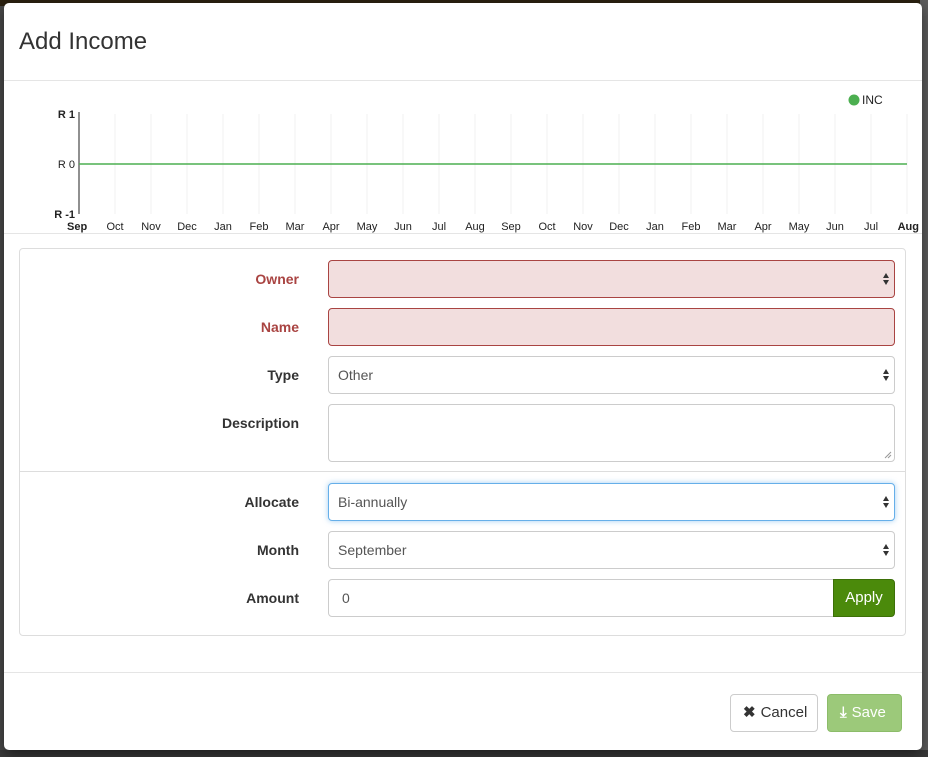 Image resolution: width=928 pixels, height=757 pixels. I want to click on owner-select, so click(611, 279).